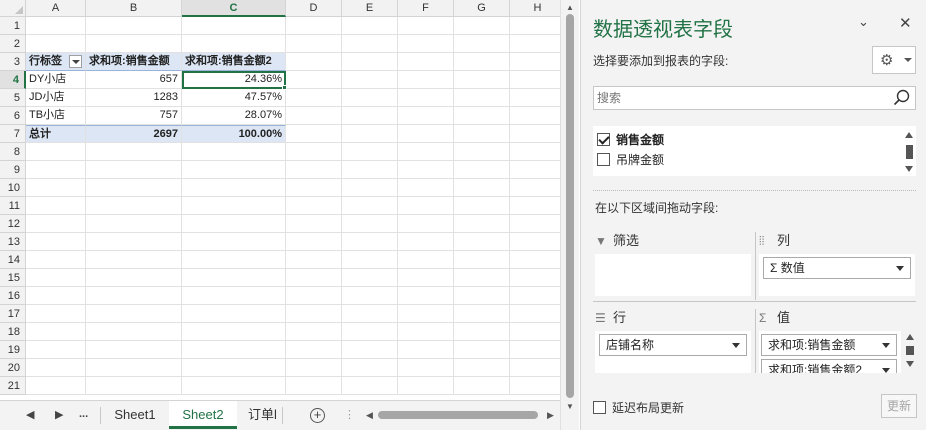  Describe the element at coordinates (426, 170) in the screenshot. I see `cell-f9` at that location.